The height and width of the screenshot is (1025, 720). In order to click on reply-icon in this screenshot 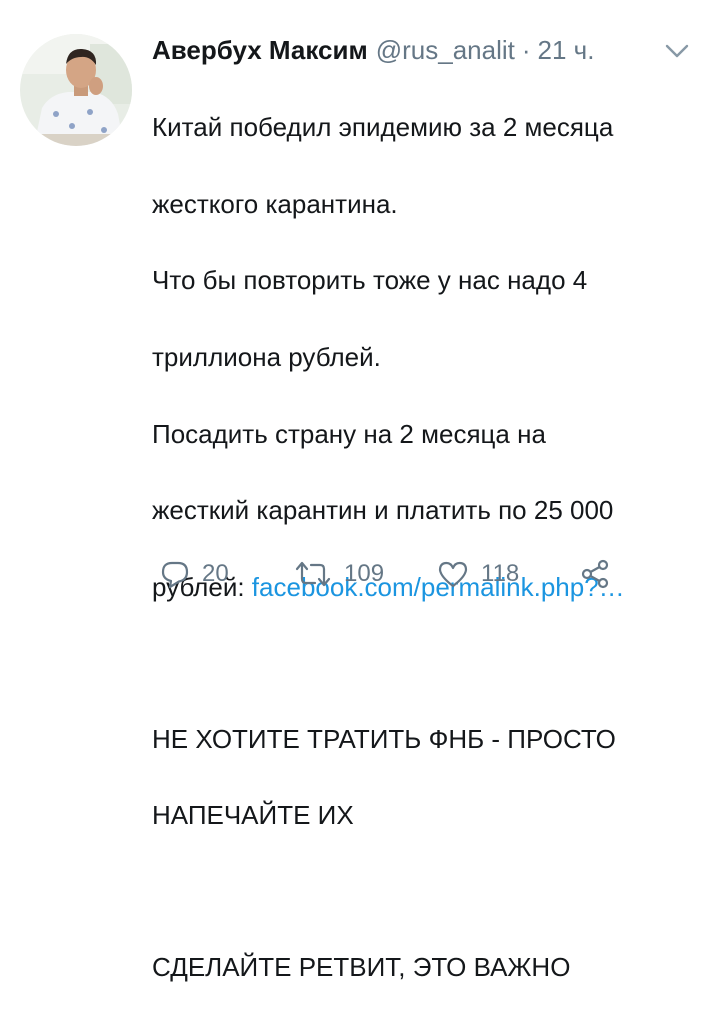, I will do `click(175, 575)`.